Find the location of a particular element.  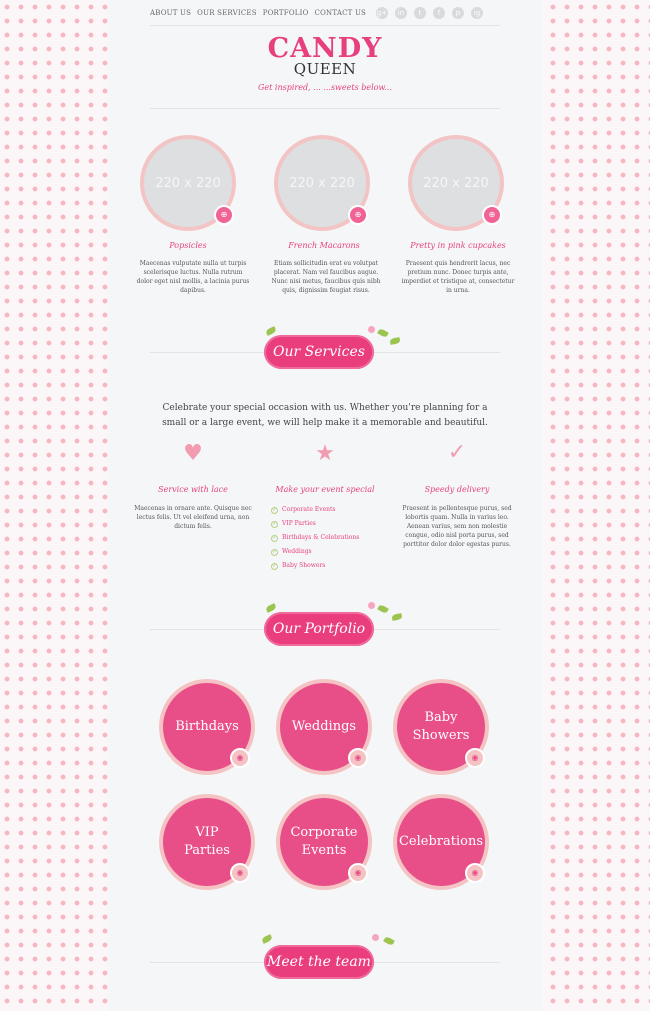

featured-title-1: Popsicles is located at coordinates (188, 245).